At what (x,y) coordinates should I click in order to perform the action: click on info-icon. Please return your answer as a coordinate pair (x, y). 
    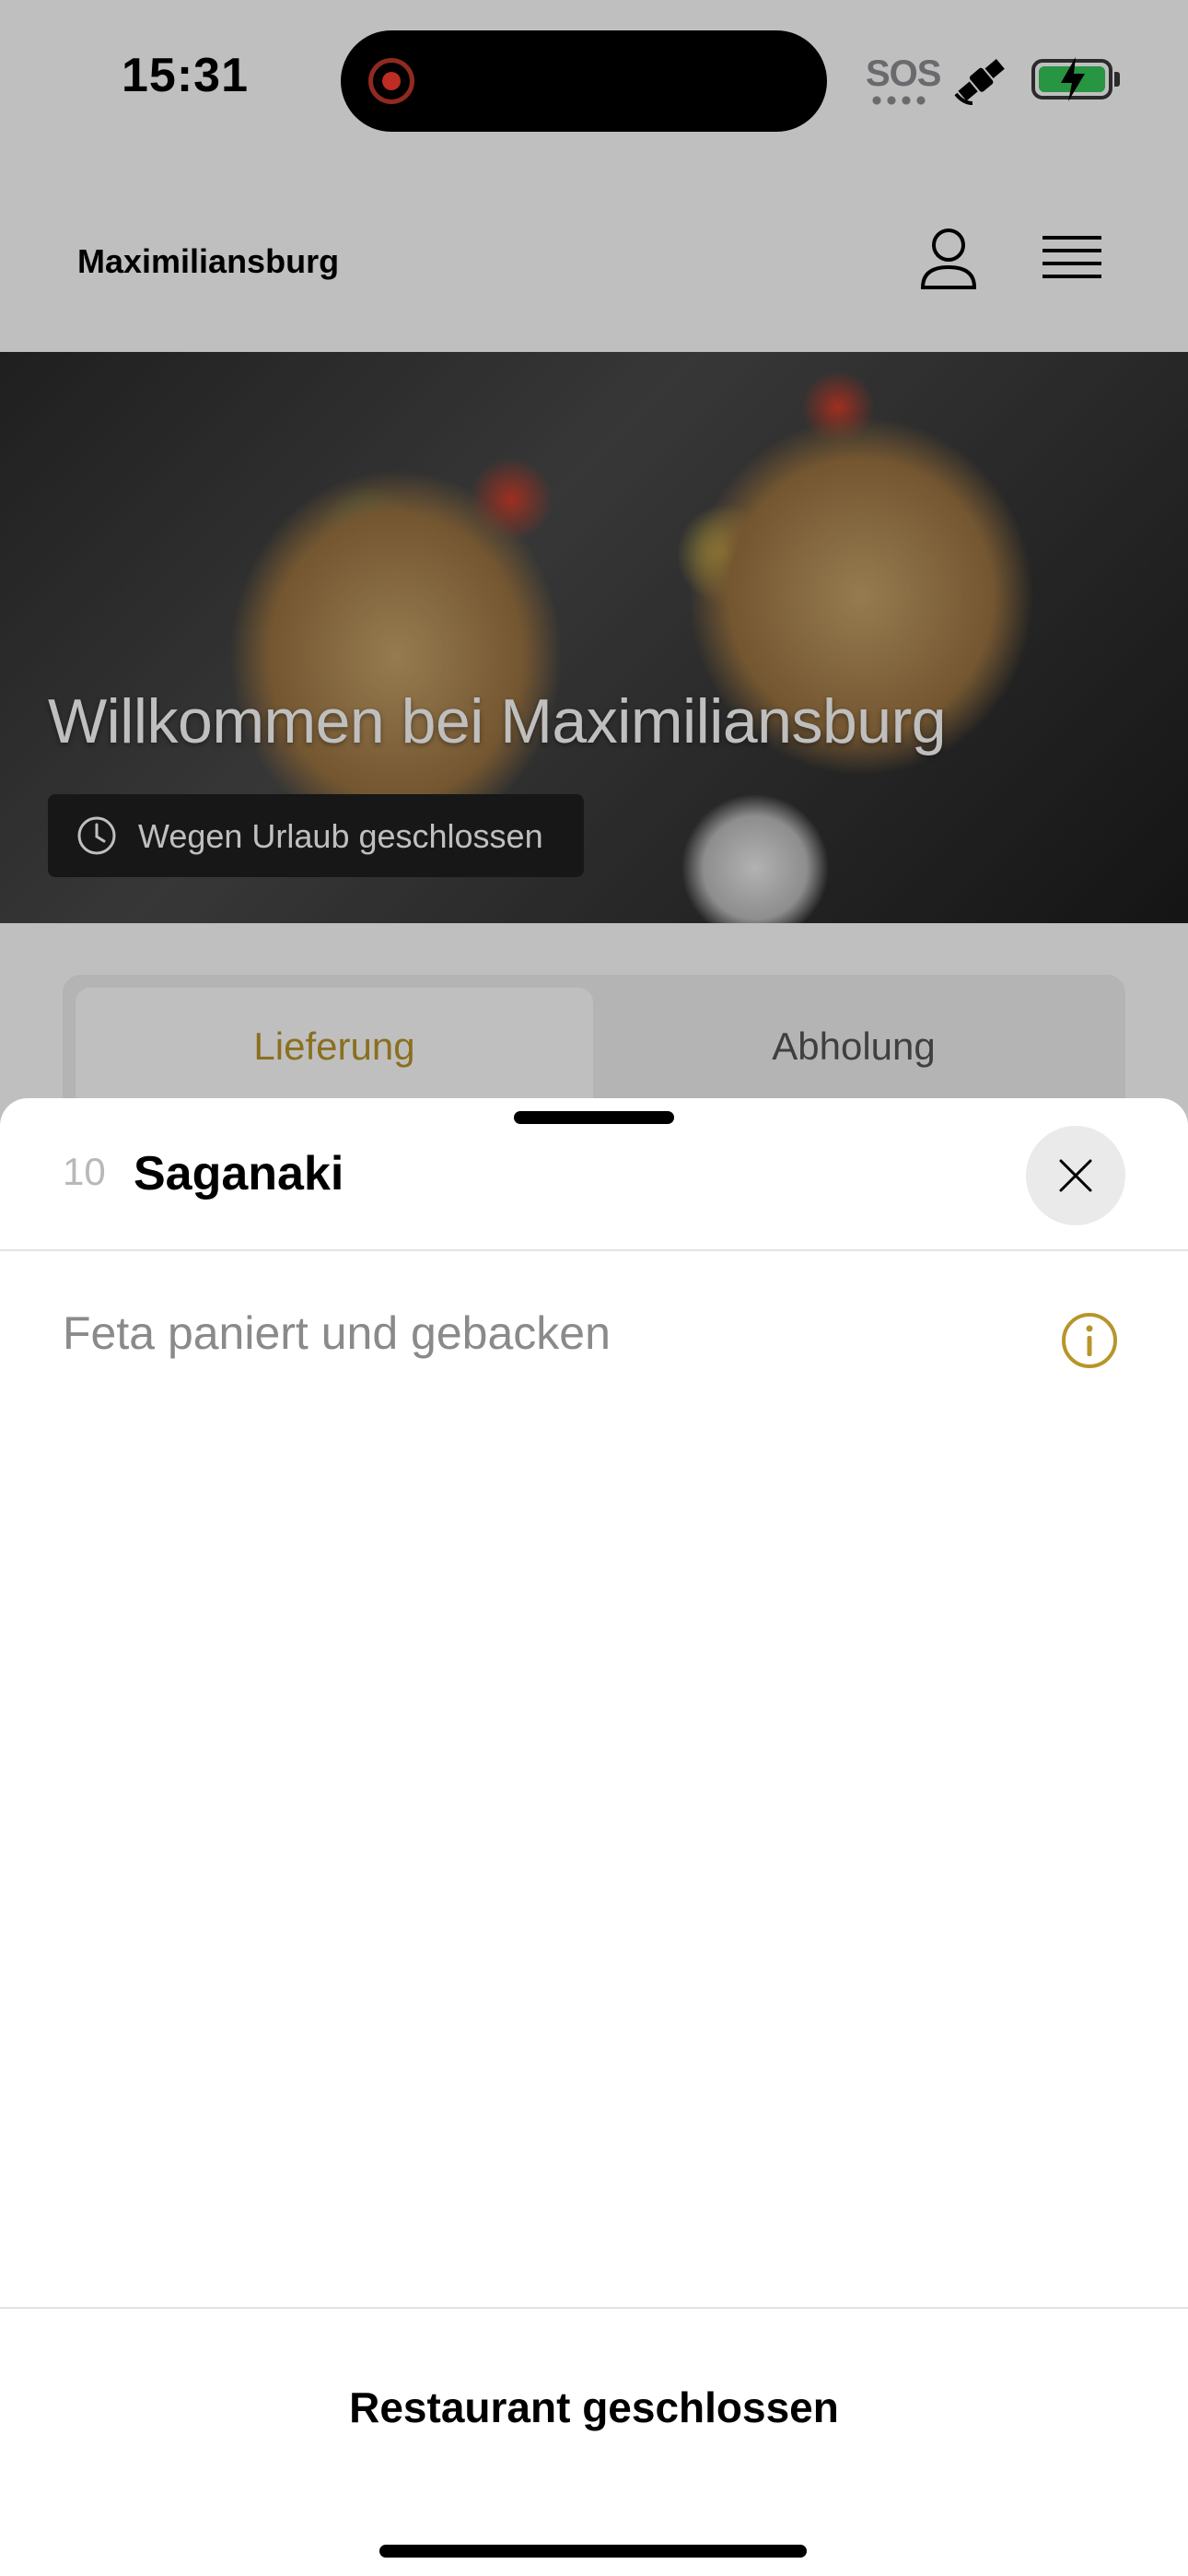
    Looking at the image, I should click on (1089, 1340).